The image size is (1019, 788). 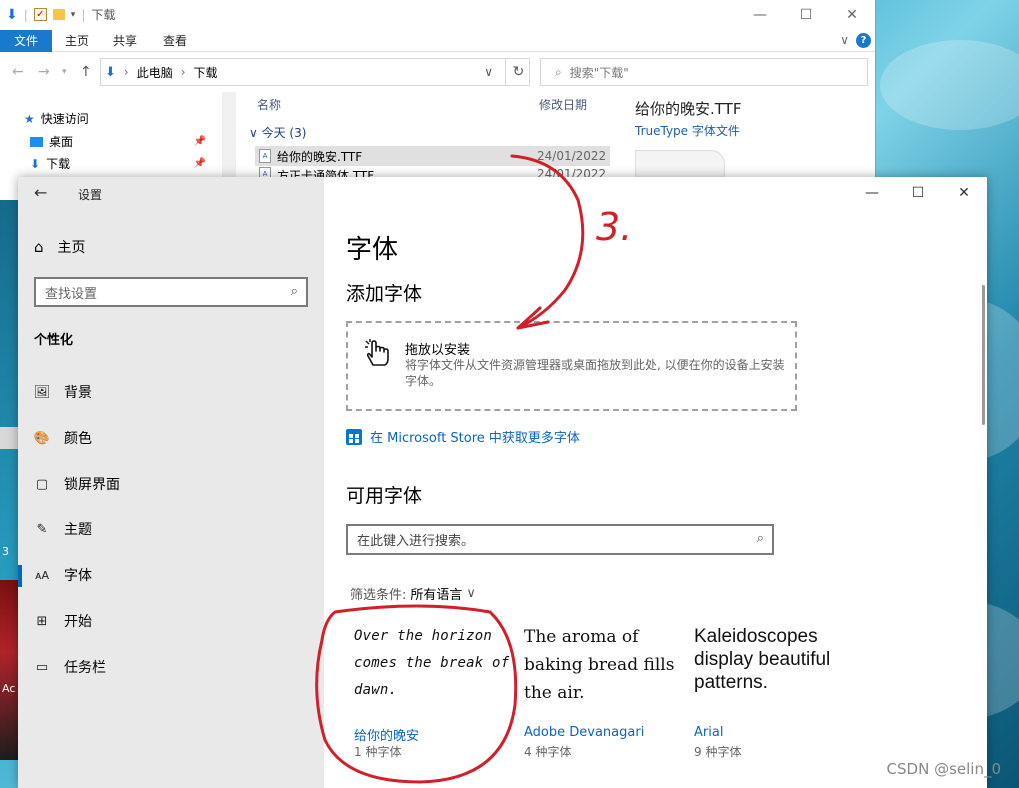 What do you see at coordinates (277, 132) in the screenshot?
I see `group-header-today: ∨ 今天 (3)` at bounding box center [277, 132].